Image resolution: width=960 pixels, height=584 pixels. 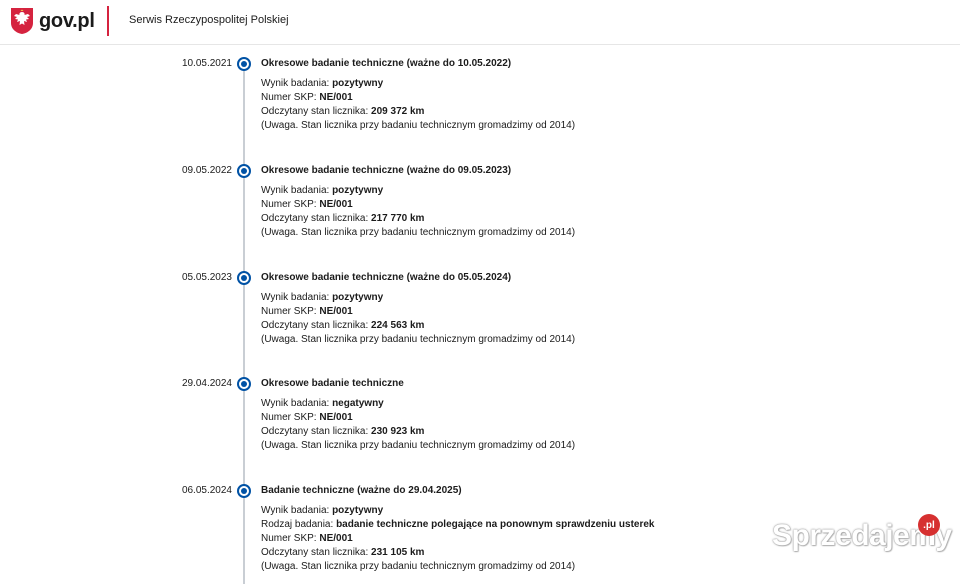 What do you see at coordinates (398, 218) in the screenshot?
I see `detail-value: 217 770 km` at bounding box center [398, 218].